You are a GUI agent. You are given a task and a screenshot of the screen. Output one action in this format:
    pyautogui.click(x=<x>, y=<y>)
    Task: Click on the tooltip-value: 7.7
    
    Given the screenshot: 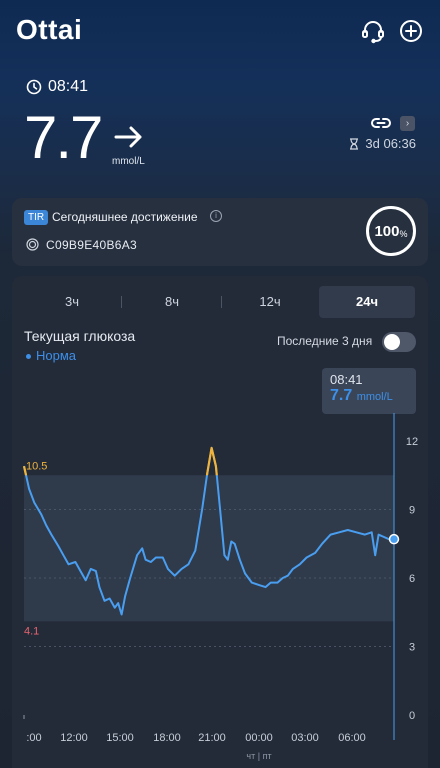 What is the action you would take?
    pyautogui.click(x=341, y=395)
    